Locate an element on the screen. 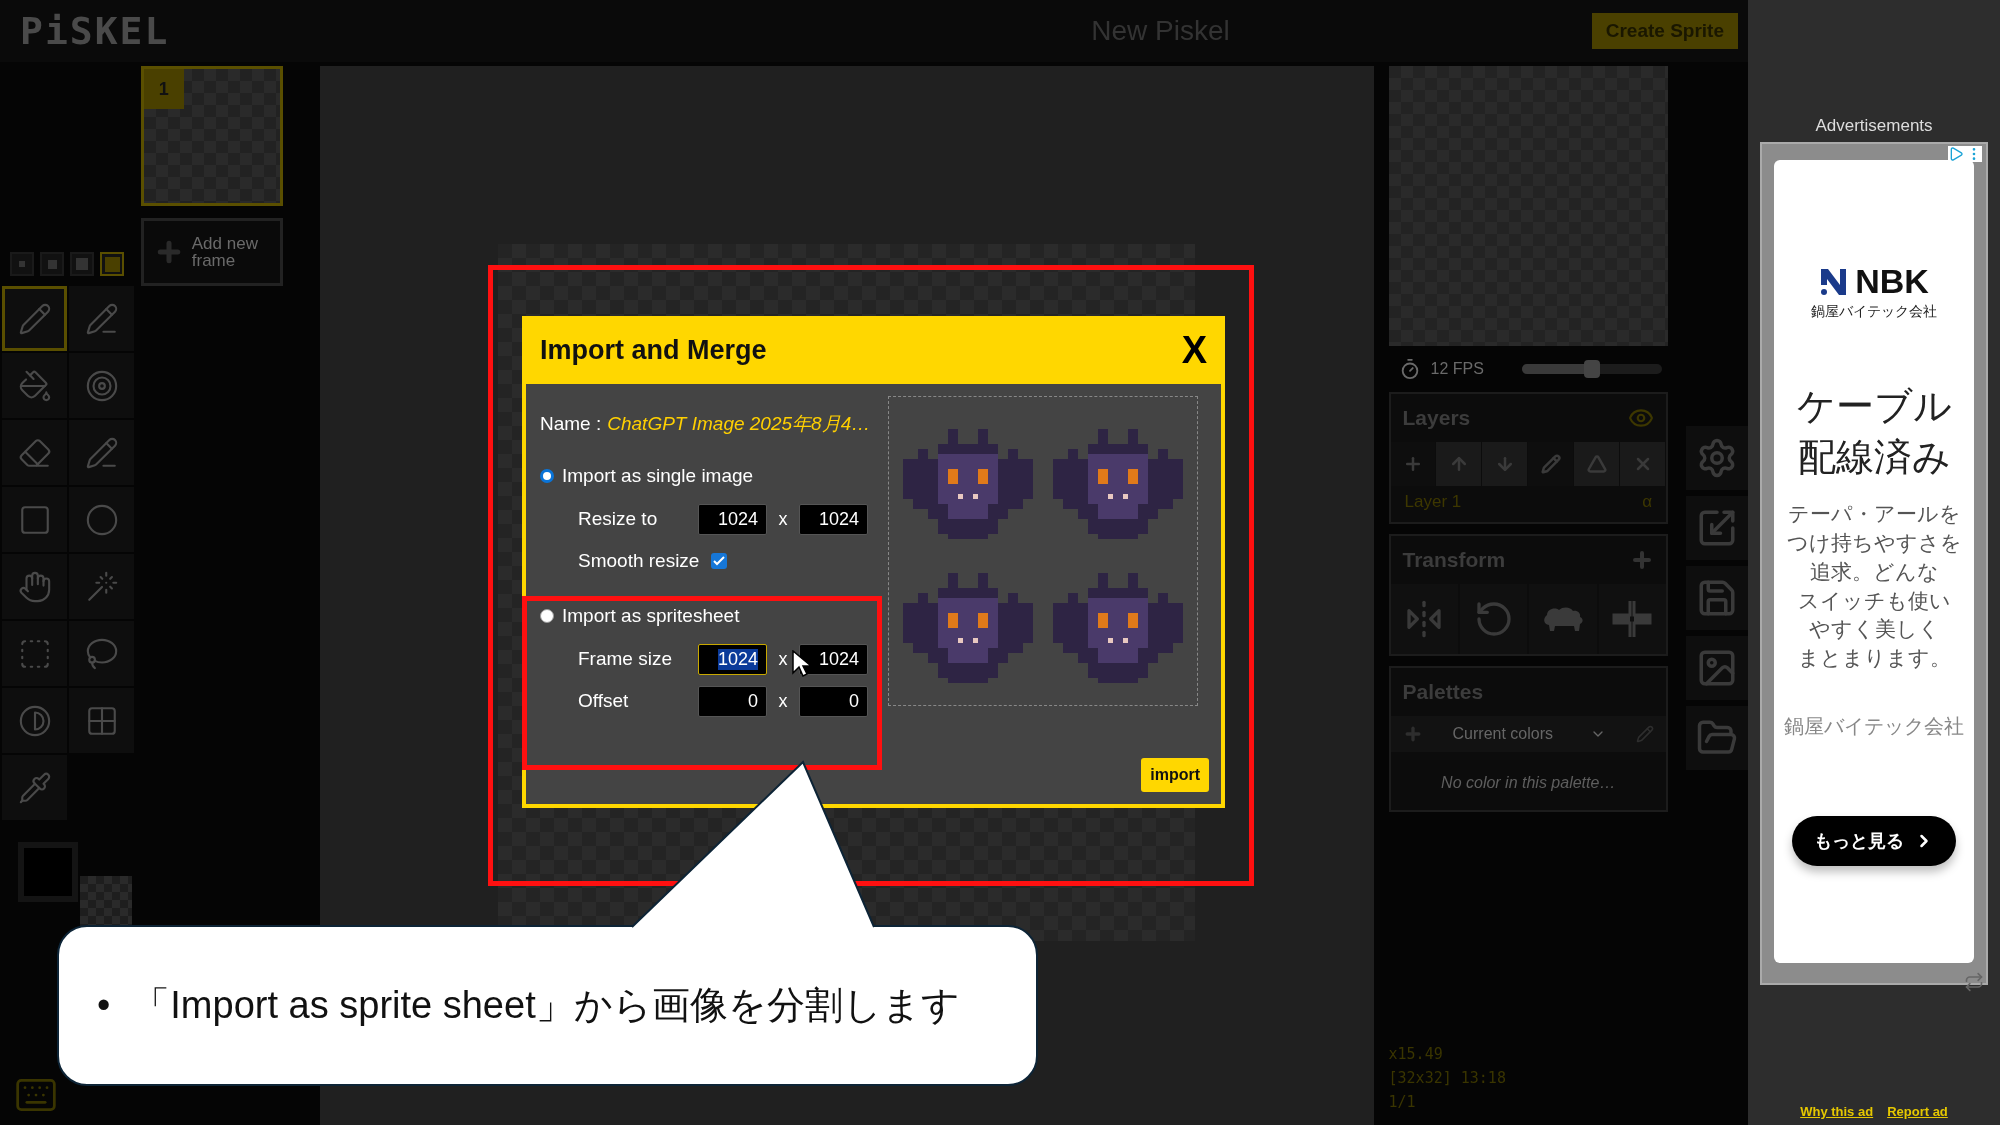  fps-label: 12 FPS is located at coordinates (1457, 369).